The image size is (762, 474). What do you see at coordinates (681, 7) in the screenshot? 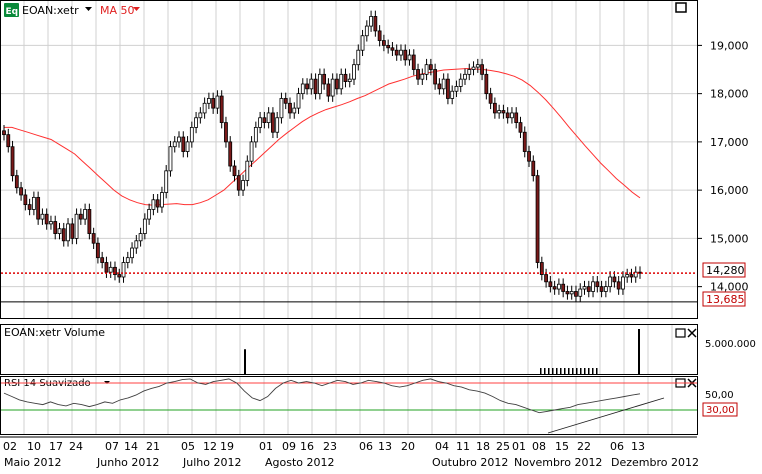
I see `maximize-icon` at bounding box center [681, 7].